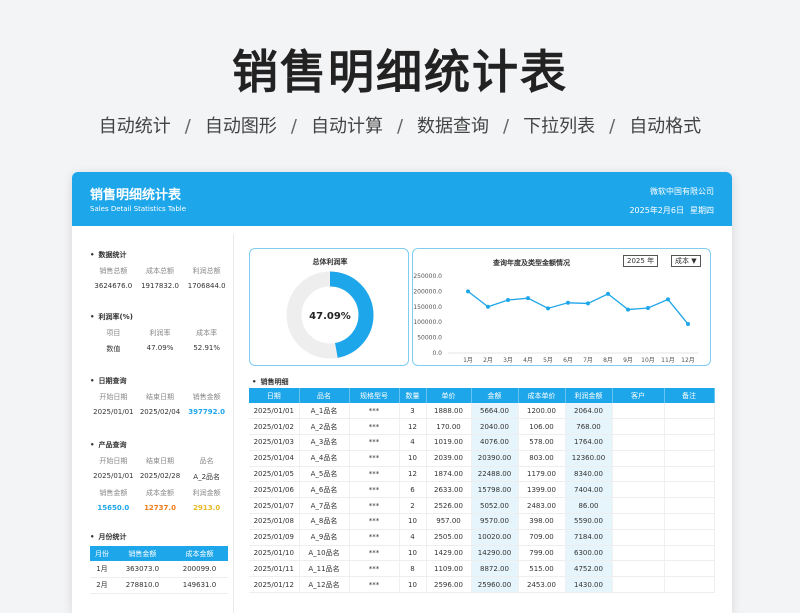  Describe the element at coordinates (413, 490) in the screenshot. I see `table-cell: 6` at that location.